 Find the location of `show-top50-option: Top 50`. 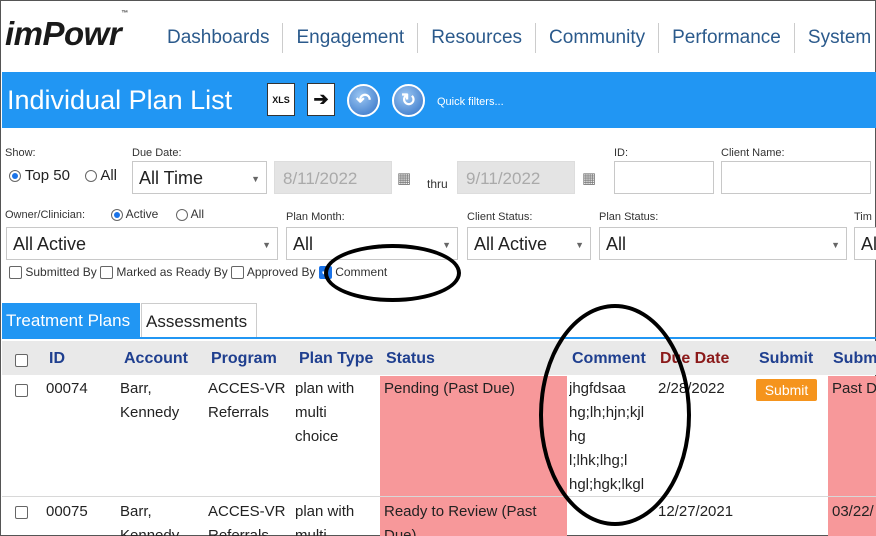

show-top50-option: Top 50 is located at coordinates (39, 175).